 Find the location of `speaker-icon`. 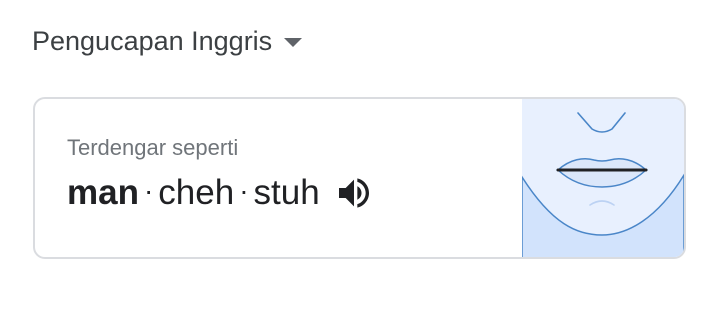

speaker-icon is located at coordinates (354, 193).